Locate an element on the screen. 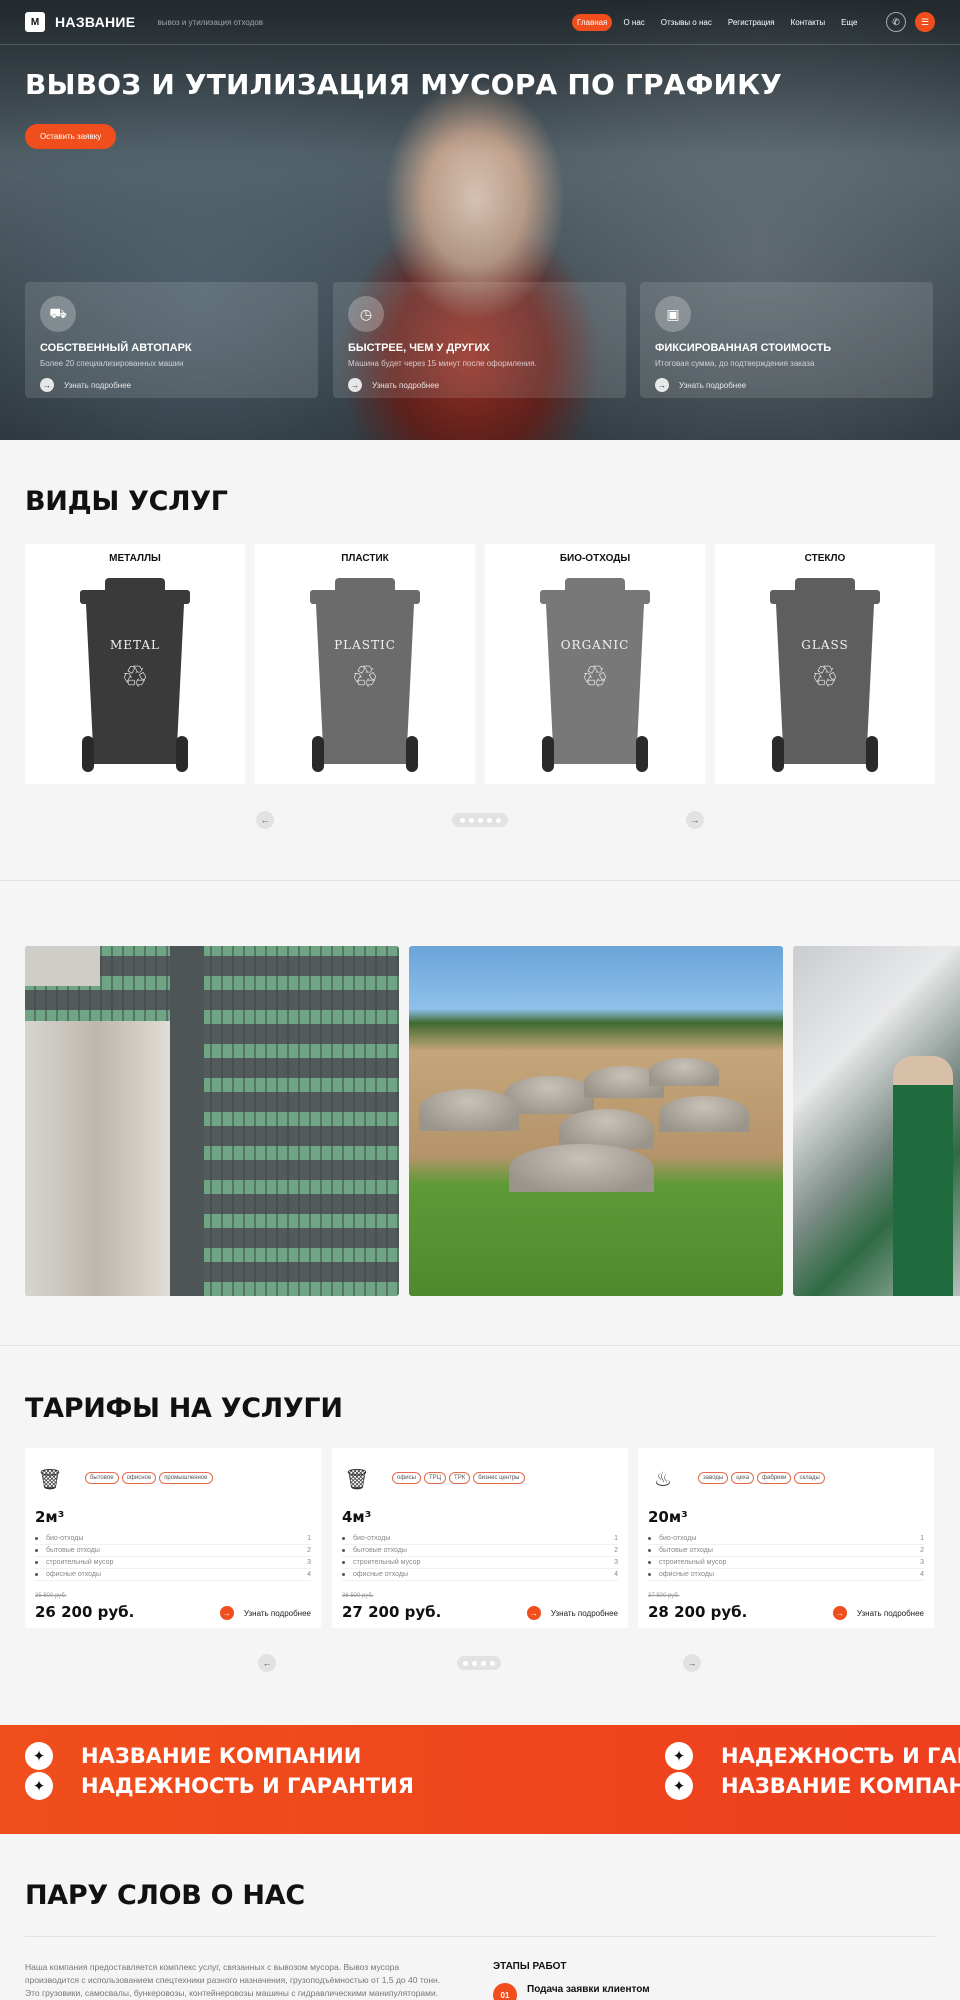  service-card: СТЕКЛО GLASS ♲ is located at coordinates (825, 664).